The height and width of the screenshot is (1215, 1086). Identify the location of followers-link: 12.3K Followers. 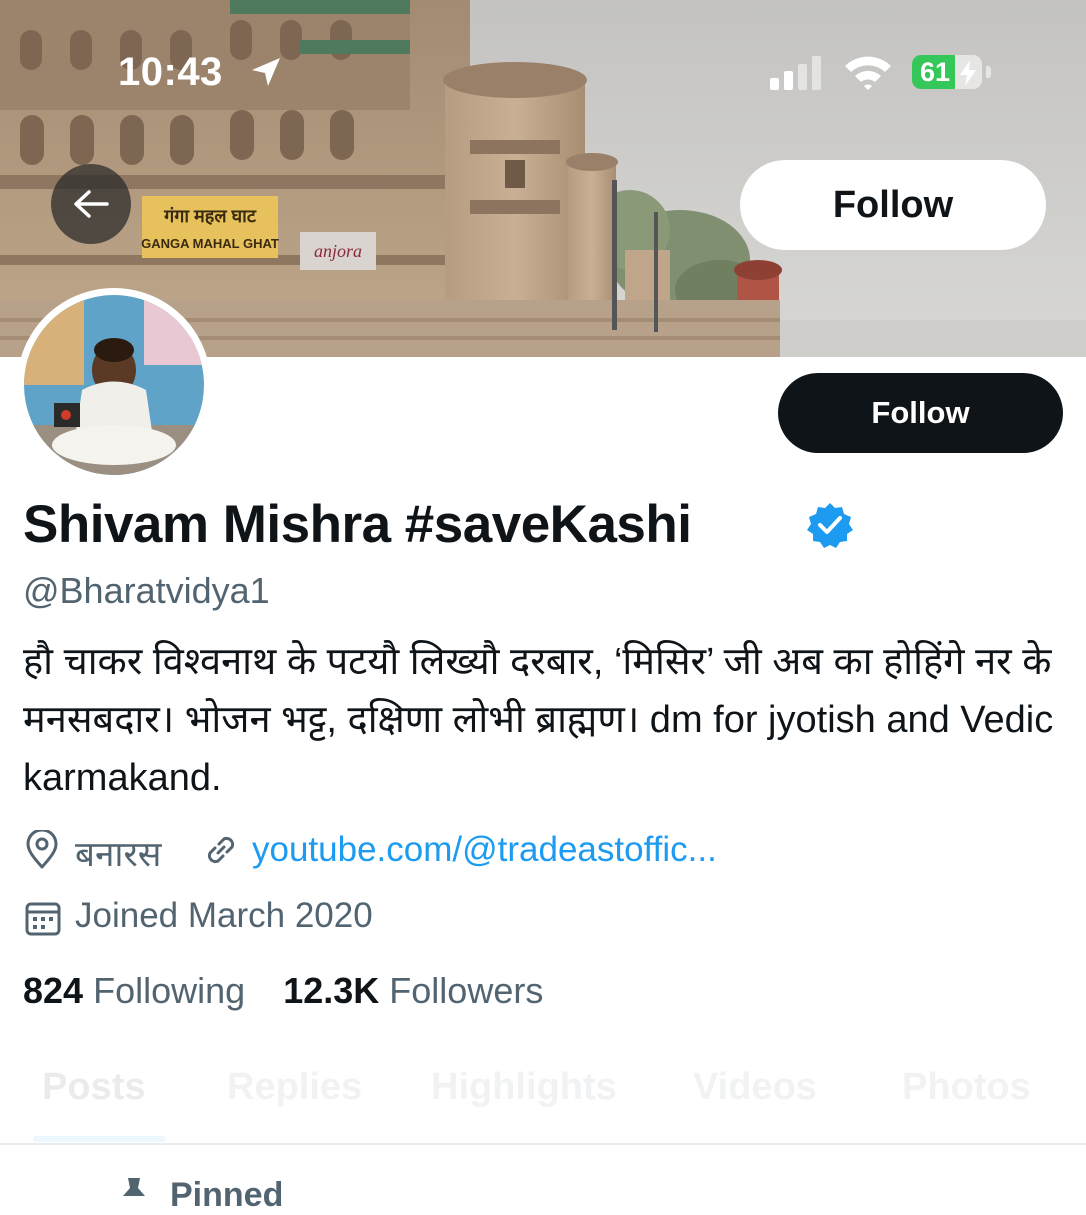
(413, 990).